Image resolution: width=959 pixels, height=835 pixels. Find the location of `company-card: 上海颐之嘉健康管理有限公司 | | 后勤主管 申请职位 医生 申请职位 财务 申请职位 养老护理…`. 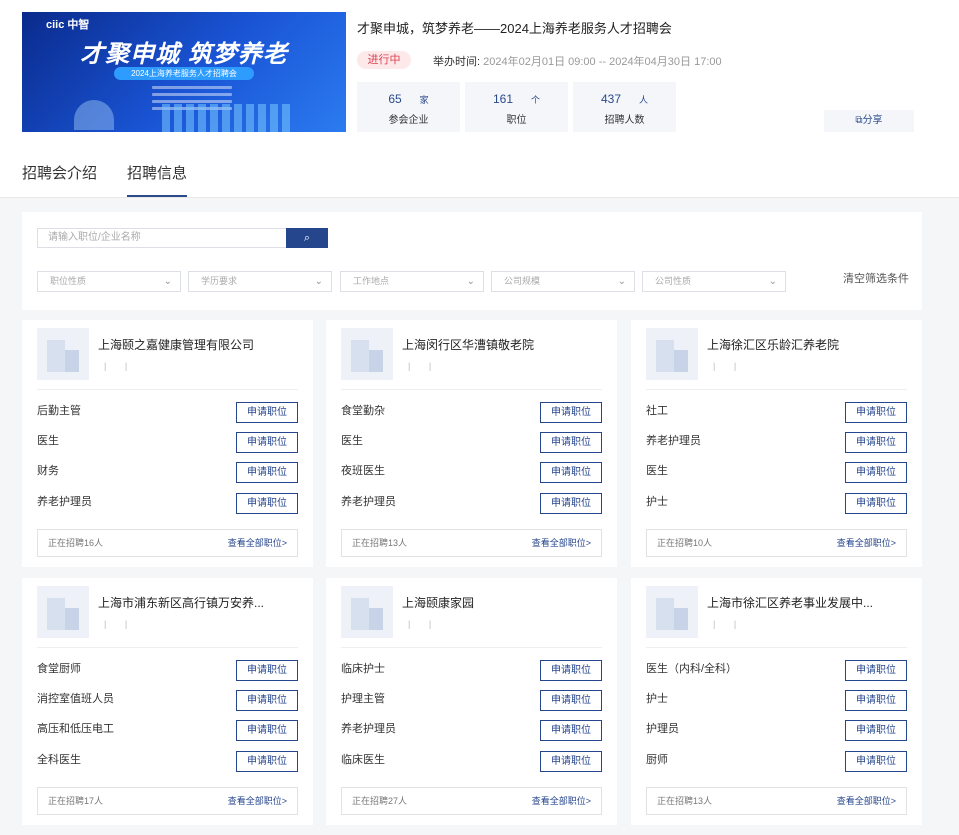

company-card: 上海颐之嘉健康管理有限公司 | | 后勤主管 申请职位 医生 申请职位 财务 申请职位 养老护理… is located at coordinates (167, 443).